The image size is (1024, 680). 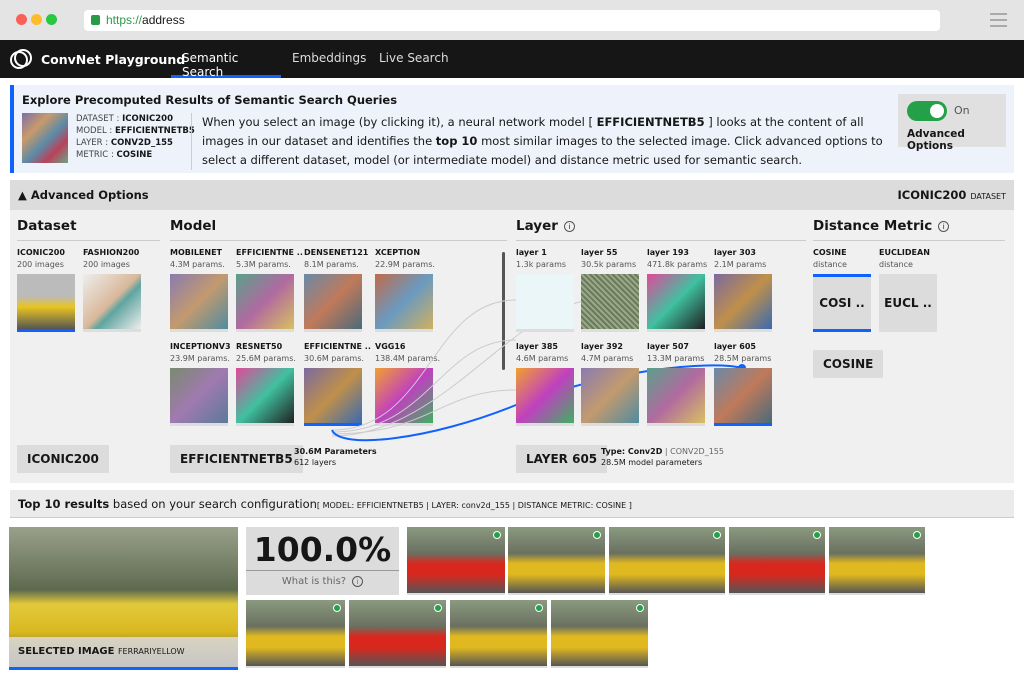 What do you see at coordinates (21, 19) in the screenshot?
I see `close-window-button` at bounding box center [21, 19].